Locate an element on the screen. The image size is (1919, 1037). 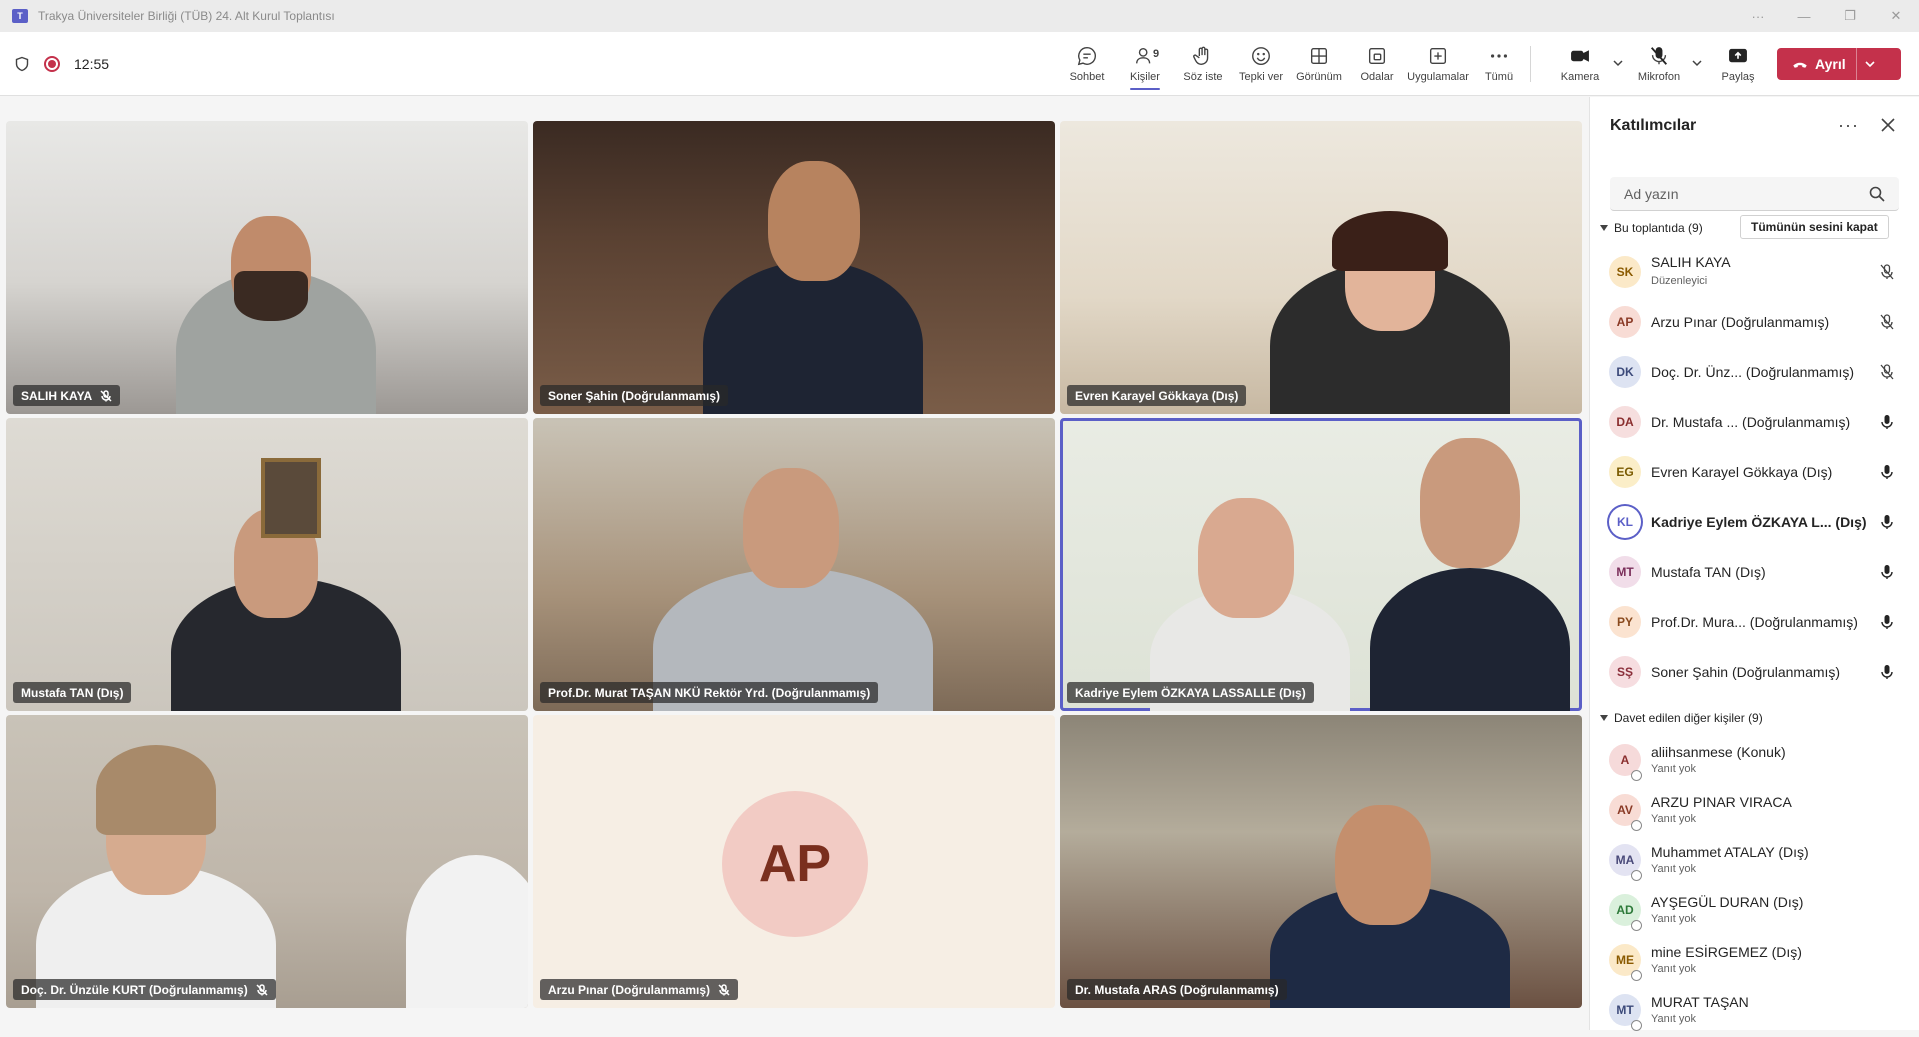
video-tile: AP Arzu Pınar (Doğrulanmamış) is located at coordinates (794, 861).